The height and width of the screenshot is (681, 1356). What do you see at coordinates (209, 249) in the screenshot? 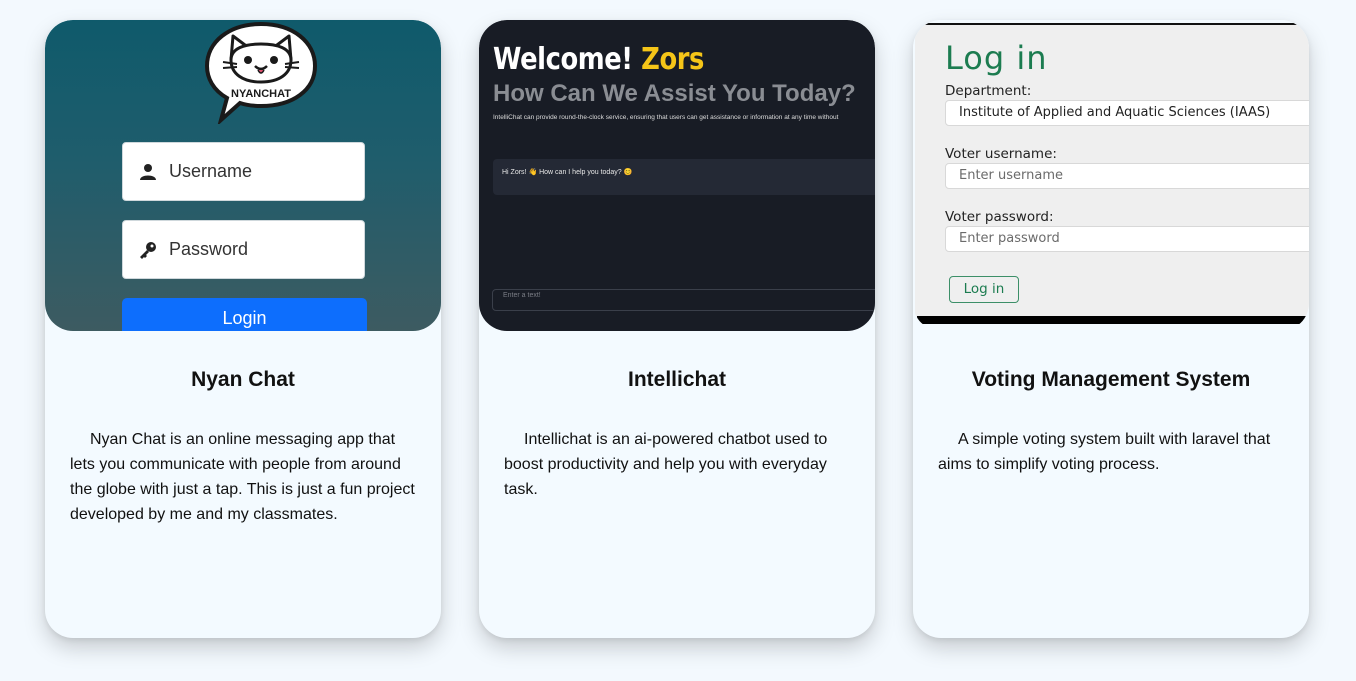
I see `password-placeholder: Password` at bounding box center [209, 249].